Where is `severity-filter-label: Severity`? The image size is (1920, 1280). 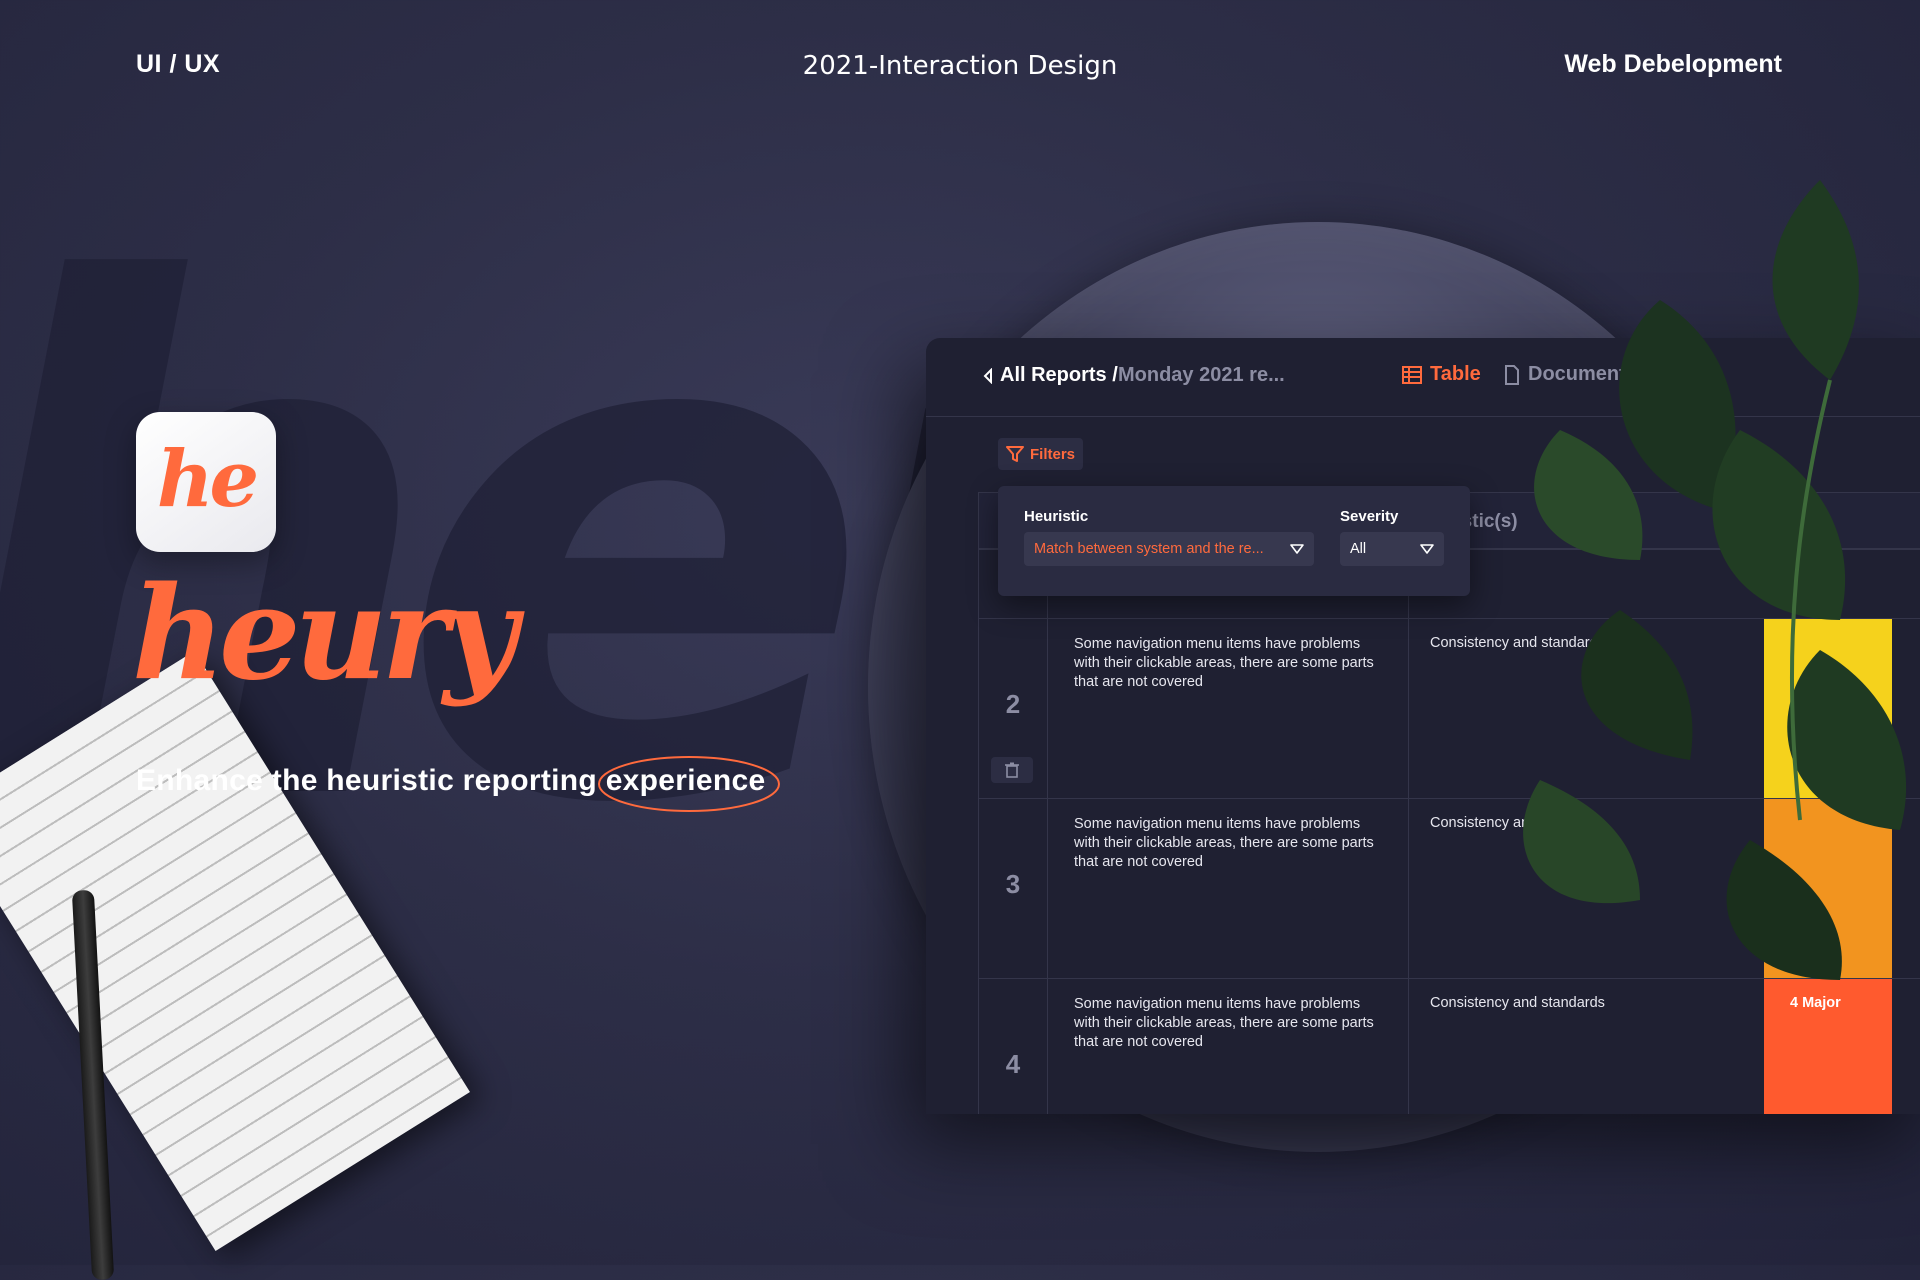
severity-filter-label: Severity is located at coordinates (1369, 516).